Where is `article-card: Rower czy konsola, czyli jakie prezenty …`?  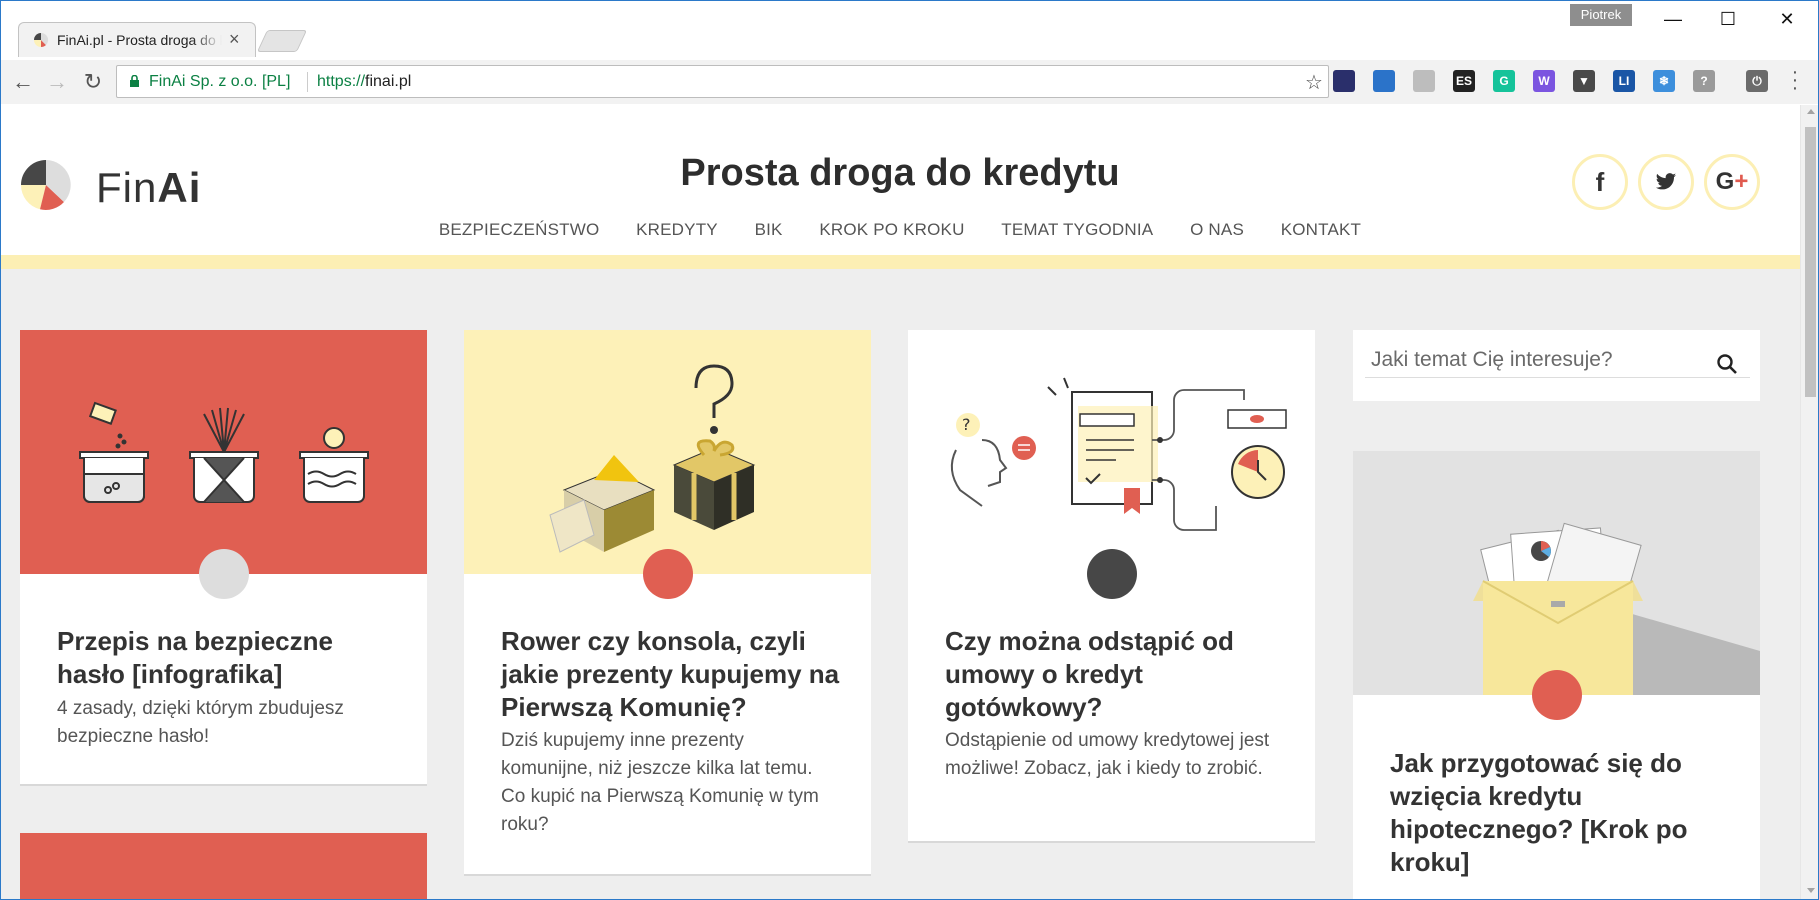
article-card: Rower czy konsola, czyli jakie prezenty … is located at coordinates (667, 602).